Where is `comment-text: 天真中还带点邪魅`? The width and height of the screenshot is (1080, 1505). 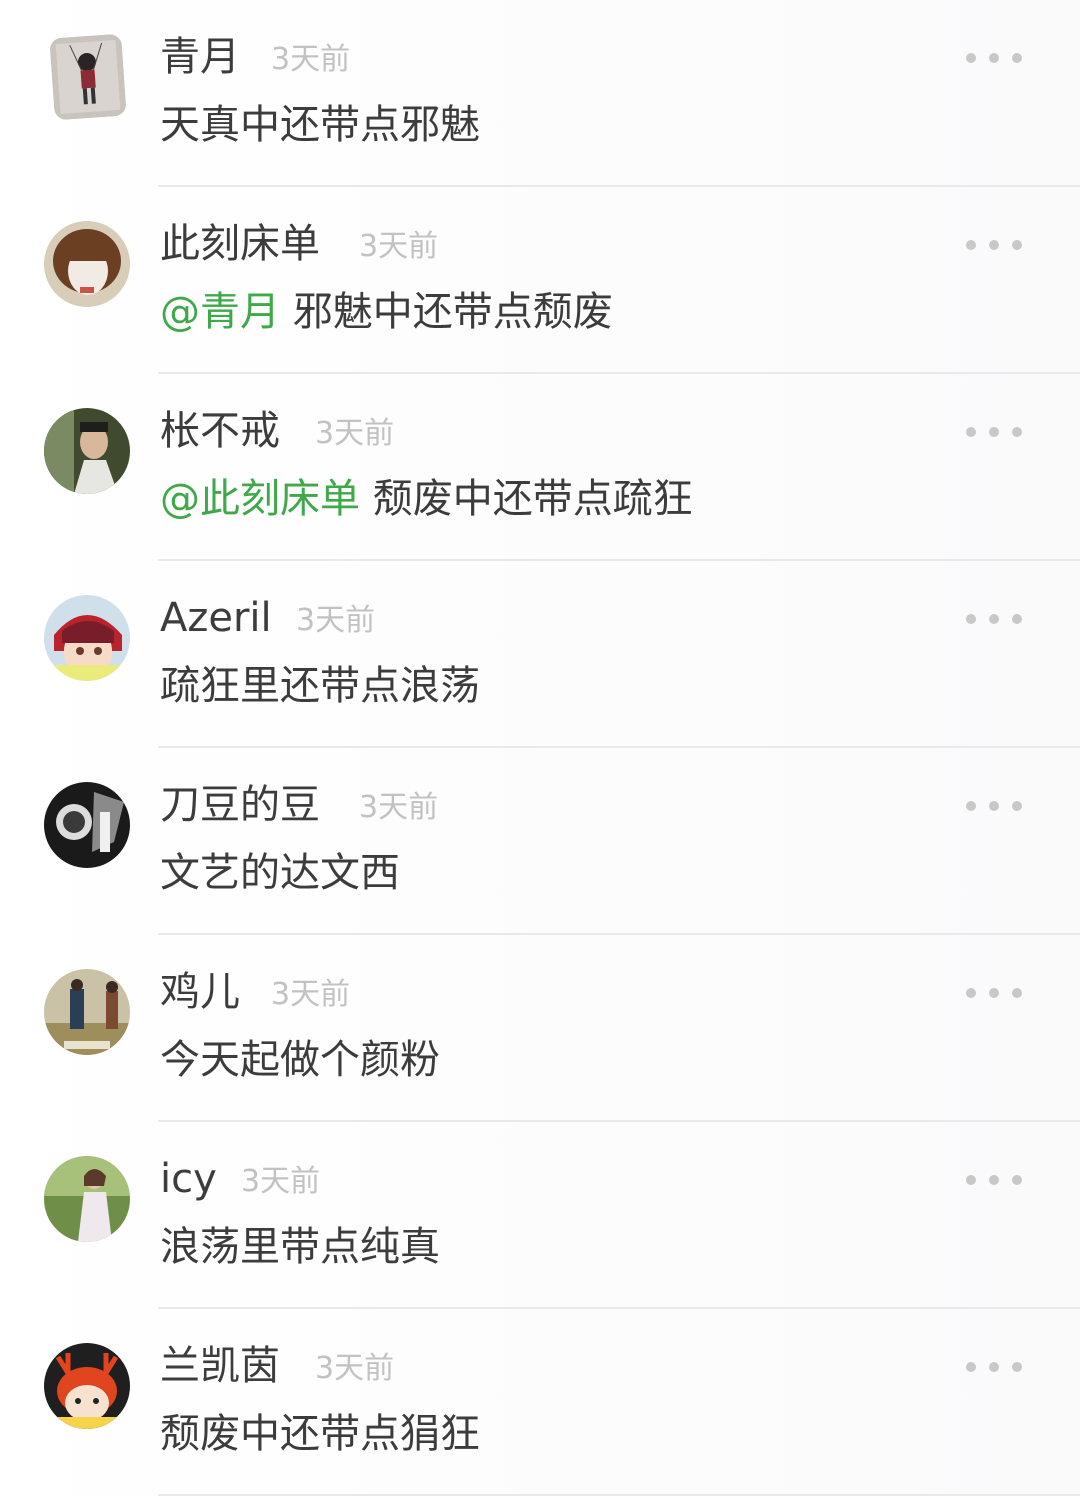 comment-text: 天真中还带点邪魅 is located at coordinates (320, 125).